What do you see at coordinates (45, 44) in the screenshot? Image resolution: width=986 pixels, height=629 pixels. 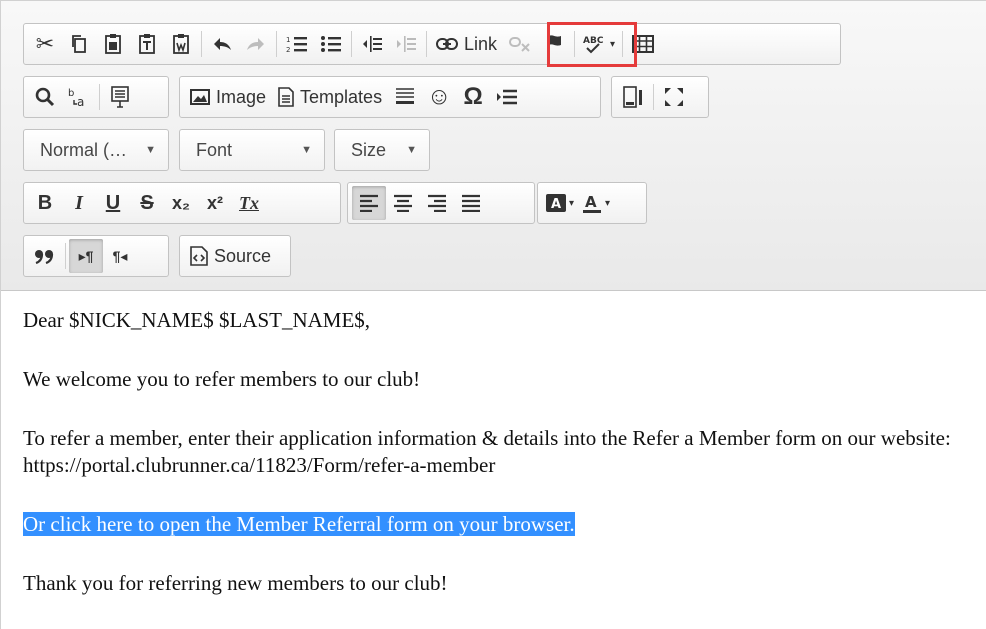 I see `cut-icon: ✂` at bounding box center [45, 44].